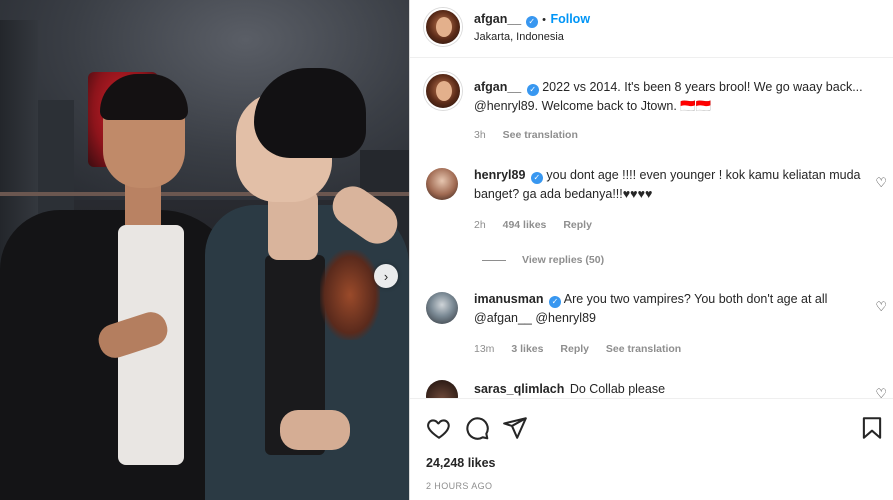  I want to click on post-location: Jakarta, Indonesia, so click(519, 37).